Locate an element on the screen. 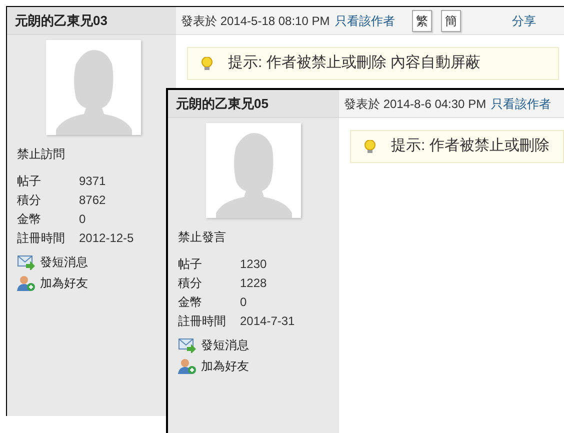  share-link: 分享 is located at coordinates (524, 21).